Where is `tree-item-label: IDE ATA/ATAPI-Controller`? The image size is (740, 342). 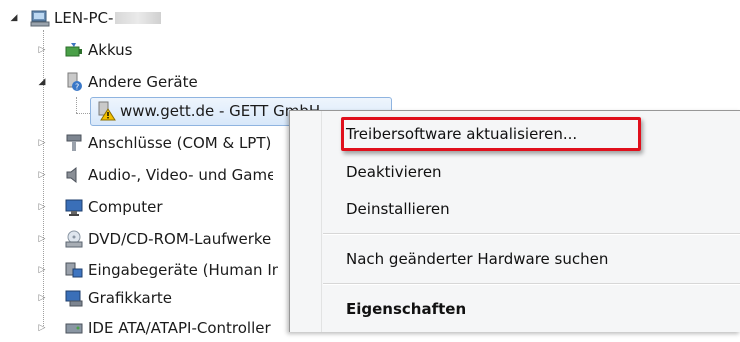 tree-item-label: IDE ATA/ATAPI-Controller is located at coordinates (179, 328).